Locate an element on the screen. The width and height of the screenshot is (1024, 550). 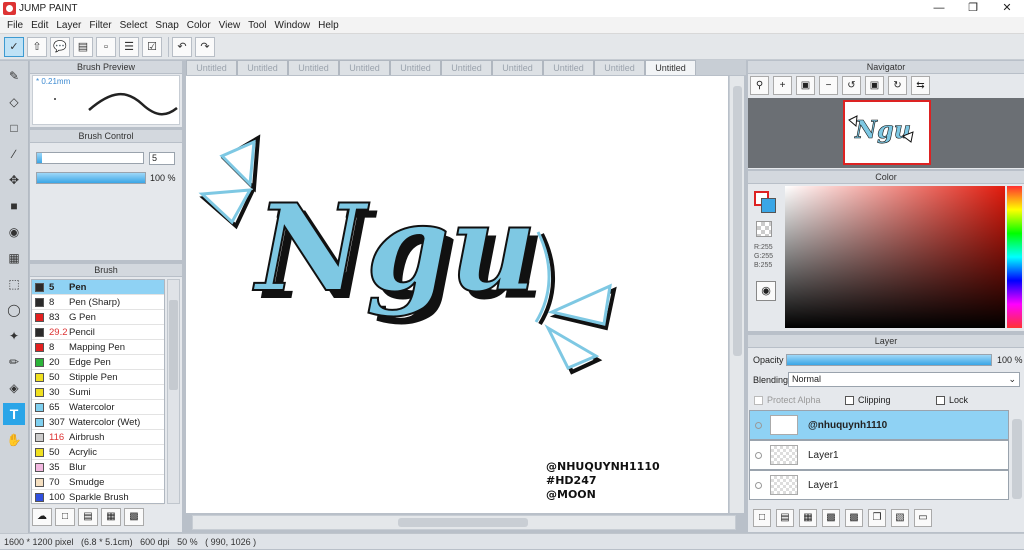
duplicate-layer-icon: ❐ is located at coordinates (877, 518).